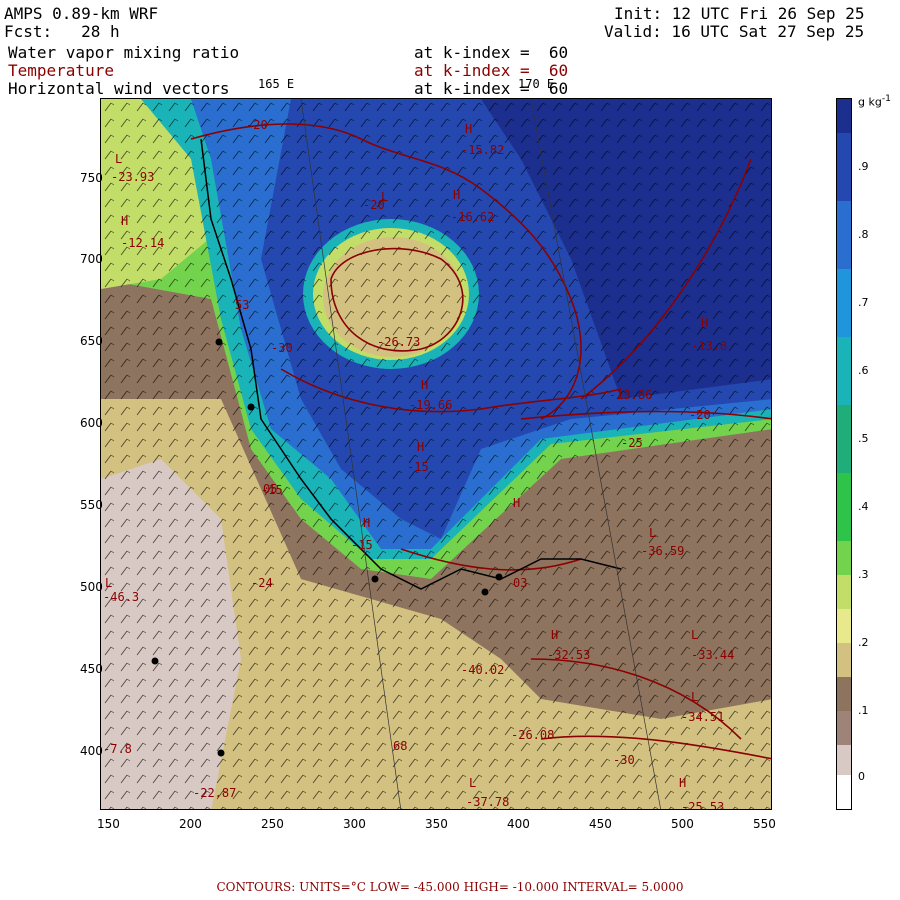 Image resolution: width=900 pixels, height=900 pixels. What do you see at coordinates (874, 101) in the screenshot?
I see `colorbar-units: g kg-1` at bounding box center [874, 101].